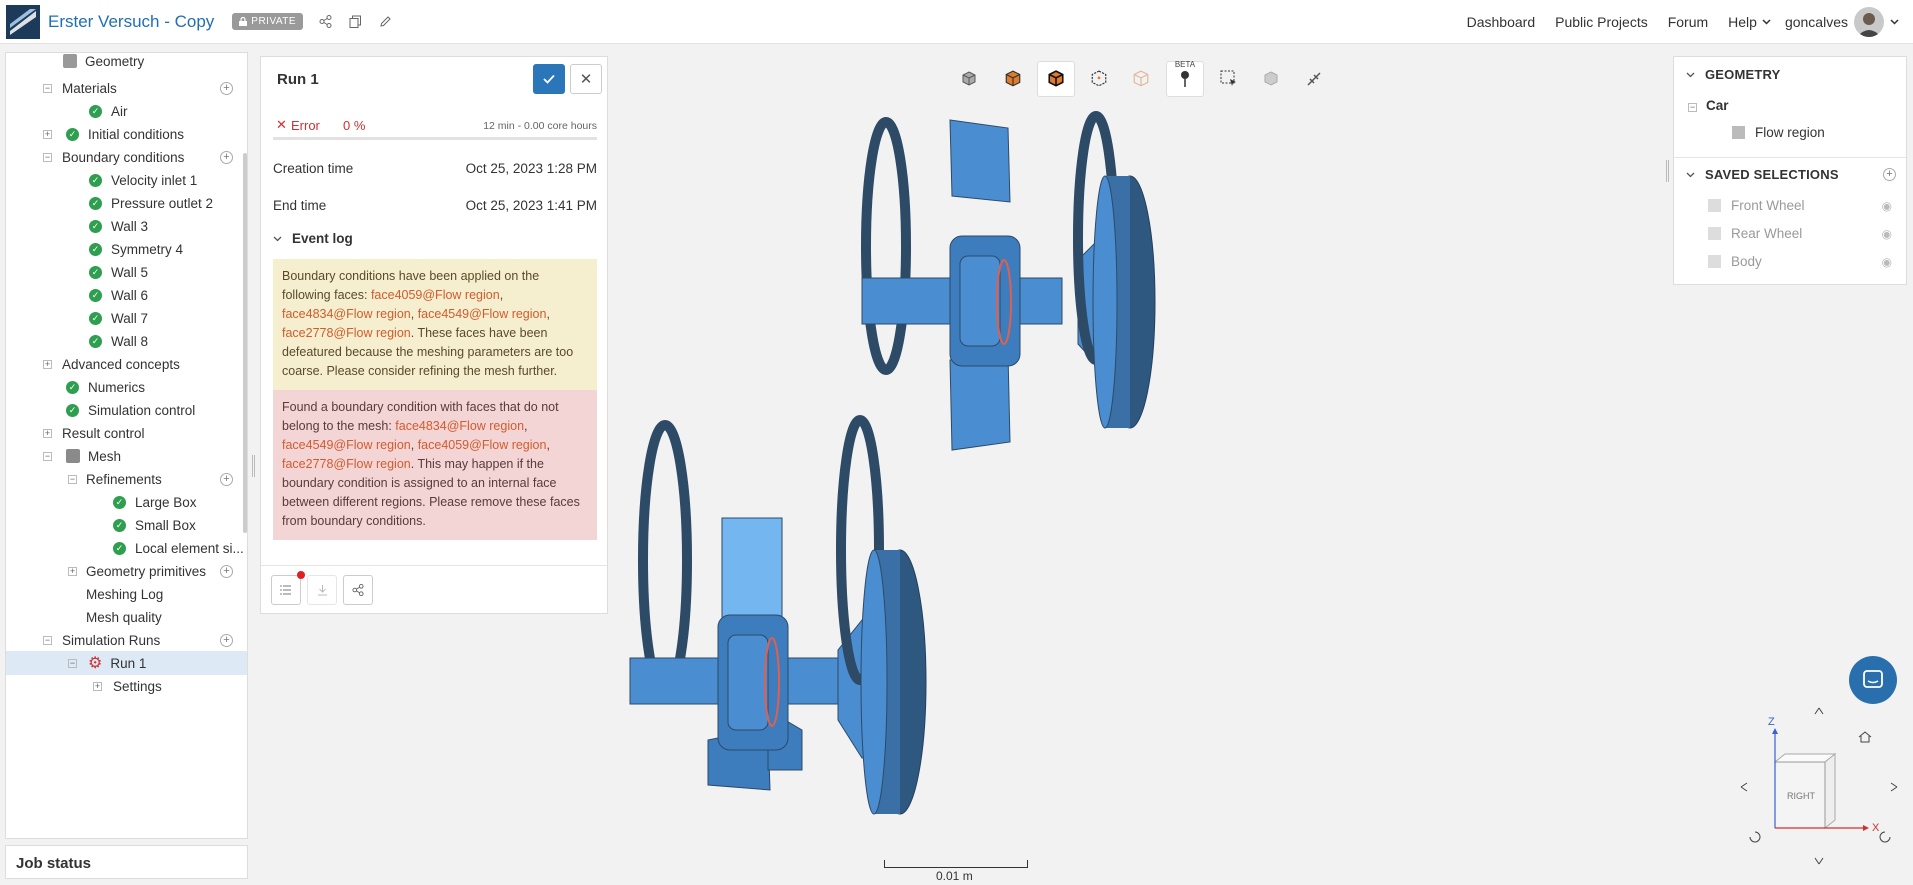 The image size is (1913, 885). What do you see at coordinates (355, 22) in the screenshot?
I see `copy-icon` at bounding box center [355, 22].